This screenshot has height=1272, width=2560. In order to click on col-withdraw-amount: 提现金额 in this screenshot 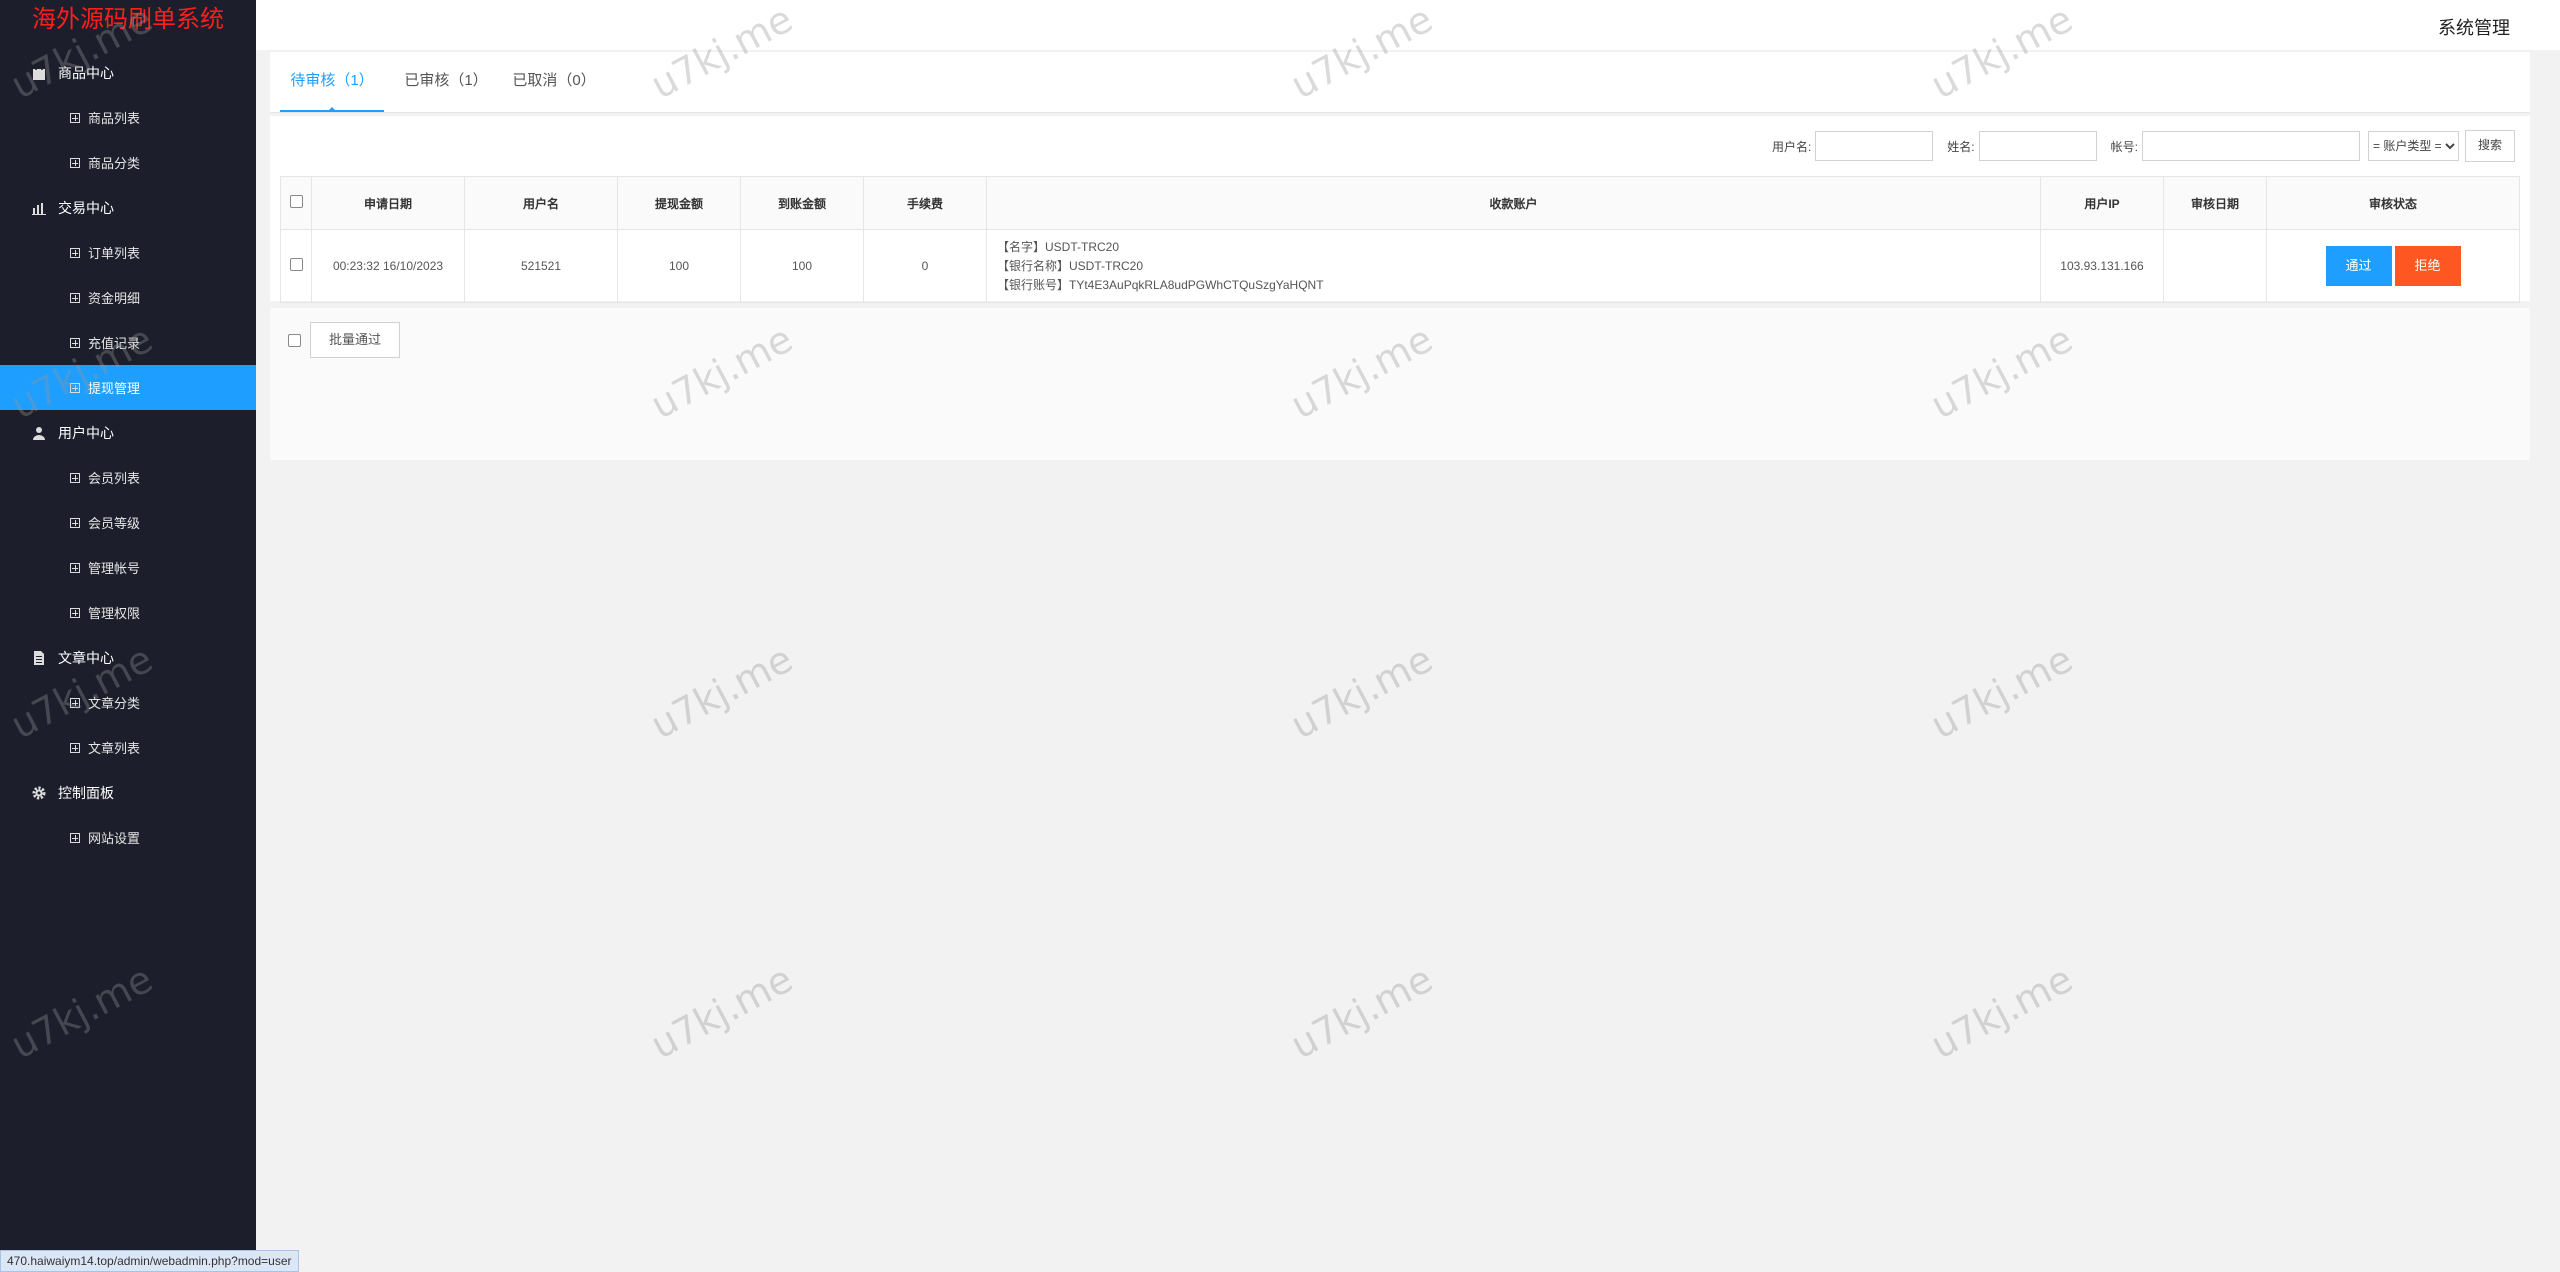, I will do `click(679, 203)`.